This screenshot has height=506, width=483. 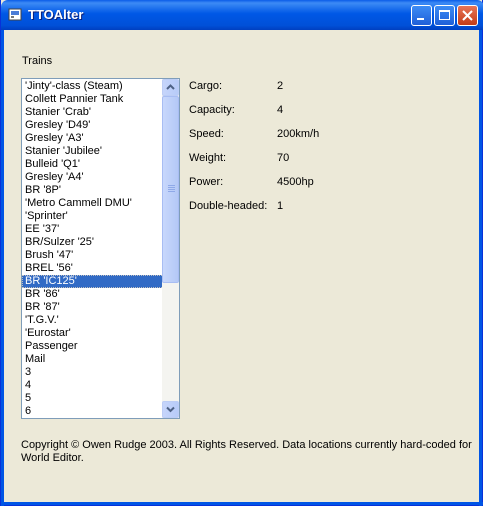 What do you see at coordinates (283, 158) in the screenshot?
I see `weight-value: 70` at bounding box center [283, 158].